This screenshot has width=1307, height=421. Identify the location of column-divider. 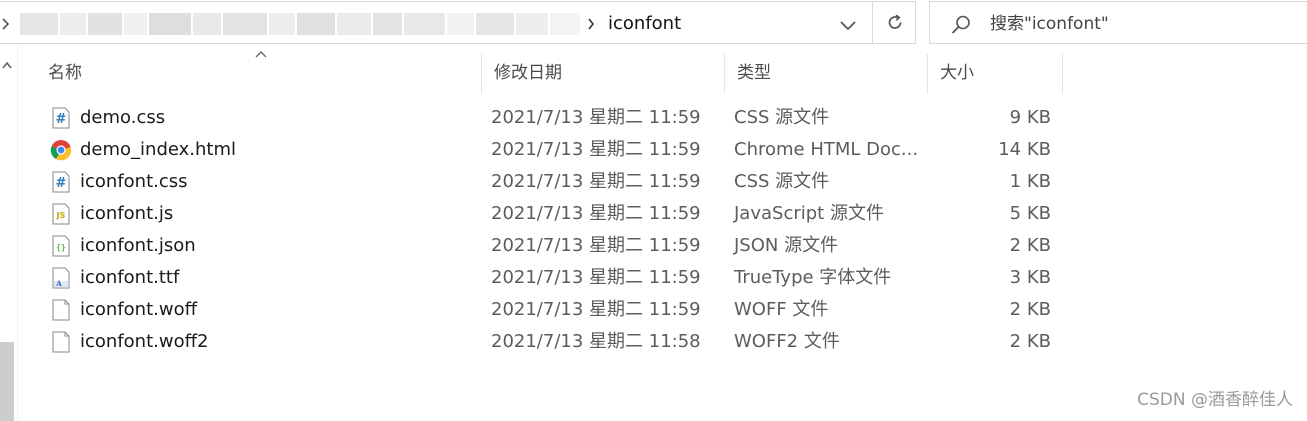
(1062, 74).